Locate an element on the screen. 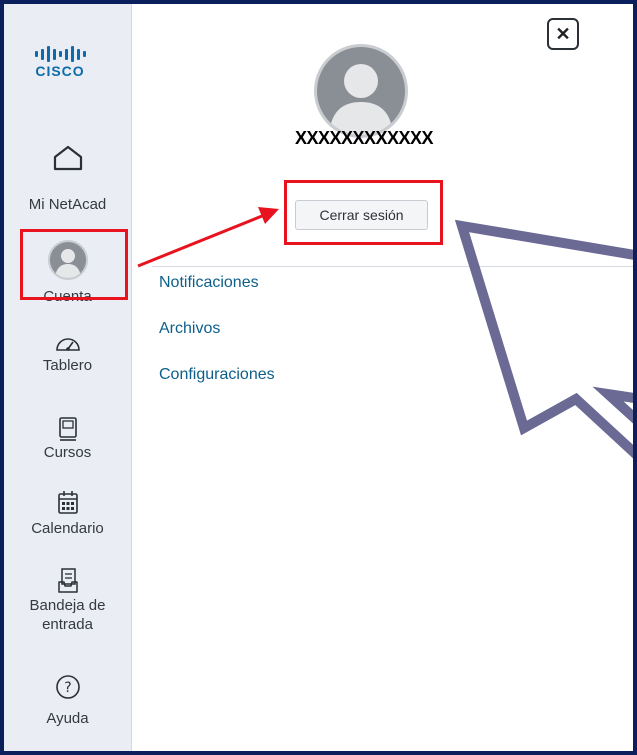 Image resolution: width=637 pixels, height=755 pixels. cursor-outline-icon is located at coordinates (543, 339).